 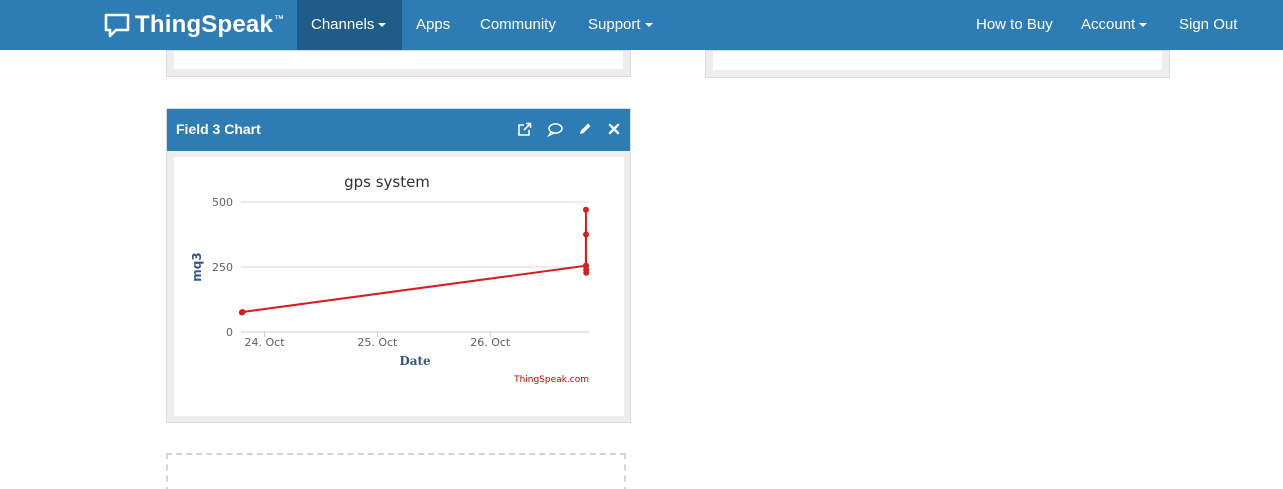 I want to click on chart-title: gps system, so click(x=387, y=182).